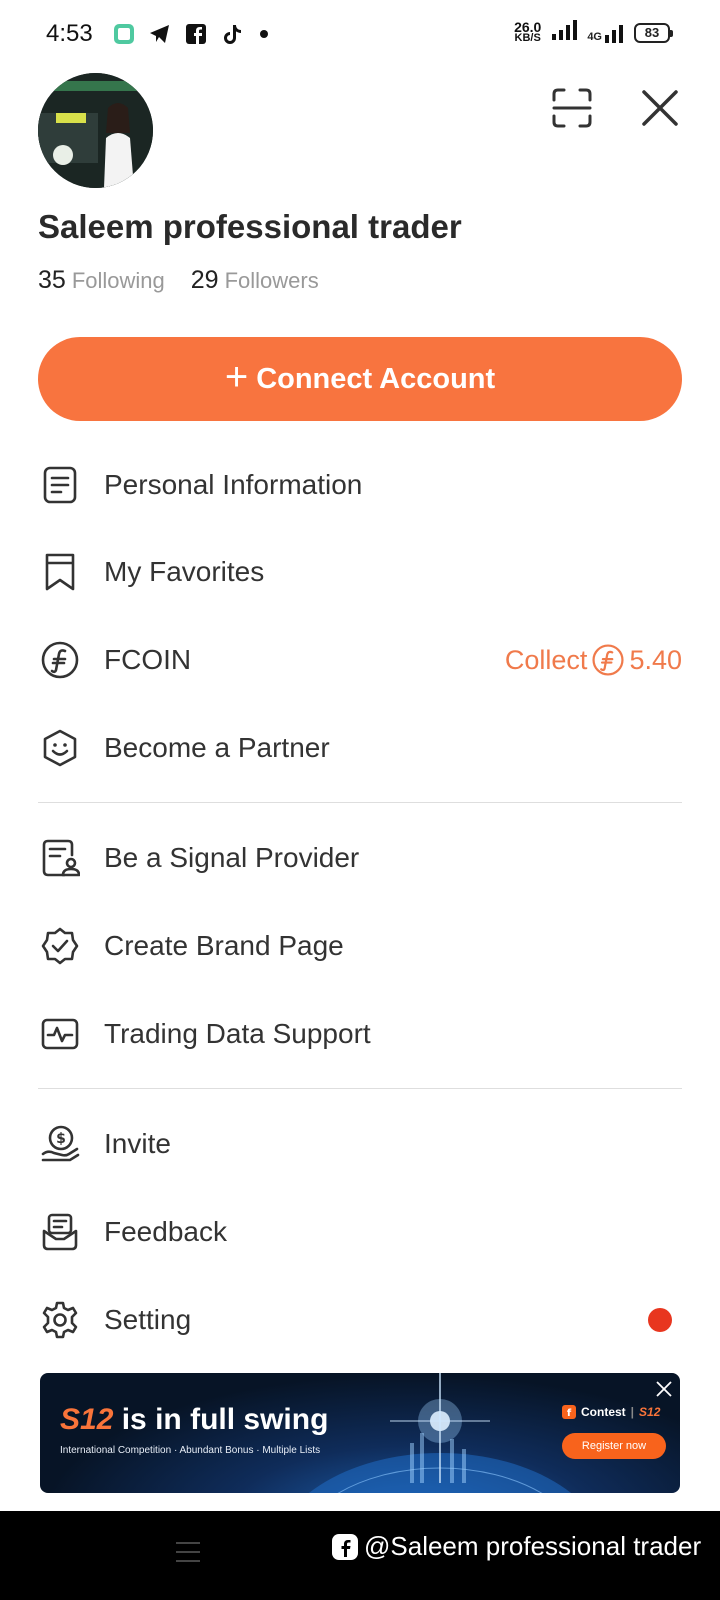  I want to click on menu-item-fcoin: FCOIN Collect 5.40, so click(360, 660).